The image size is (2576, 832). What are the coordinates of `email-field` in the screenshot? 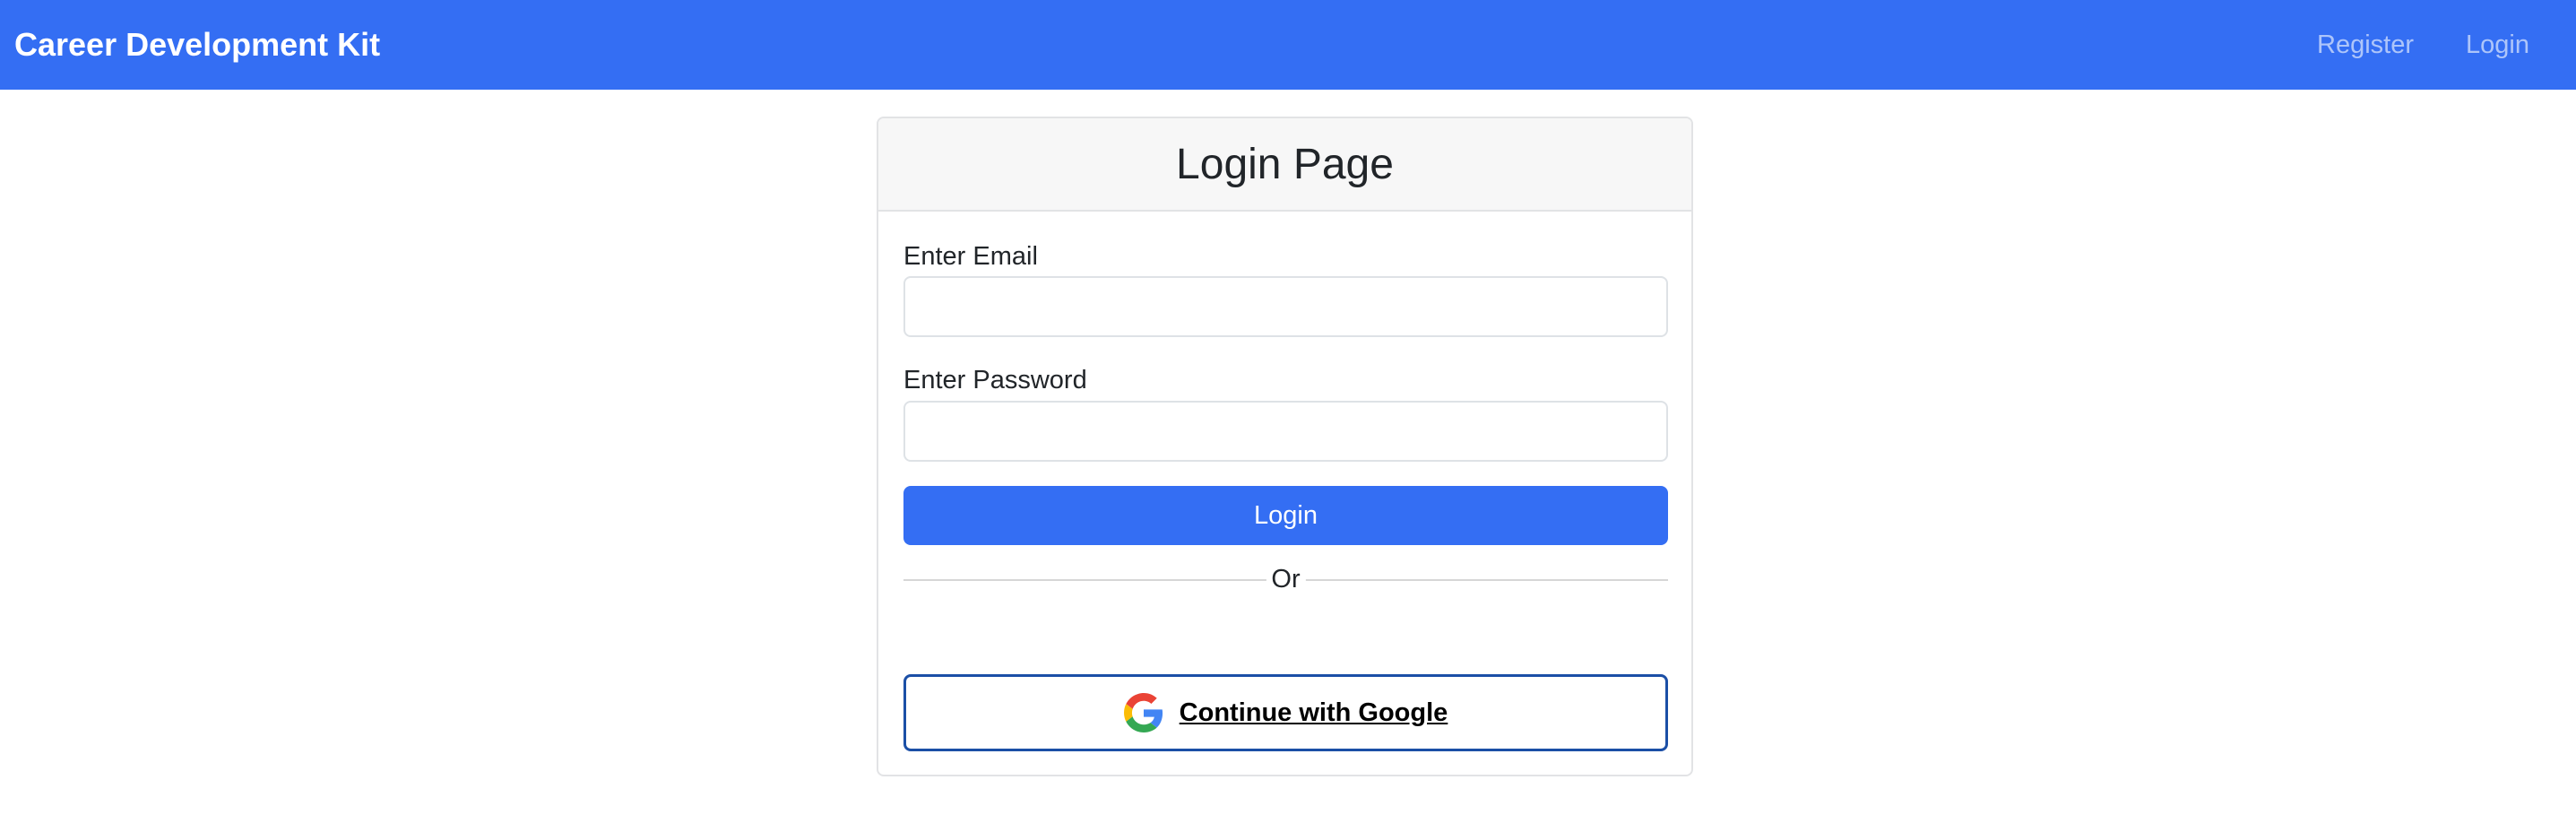 It's located at (1285, 307).